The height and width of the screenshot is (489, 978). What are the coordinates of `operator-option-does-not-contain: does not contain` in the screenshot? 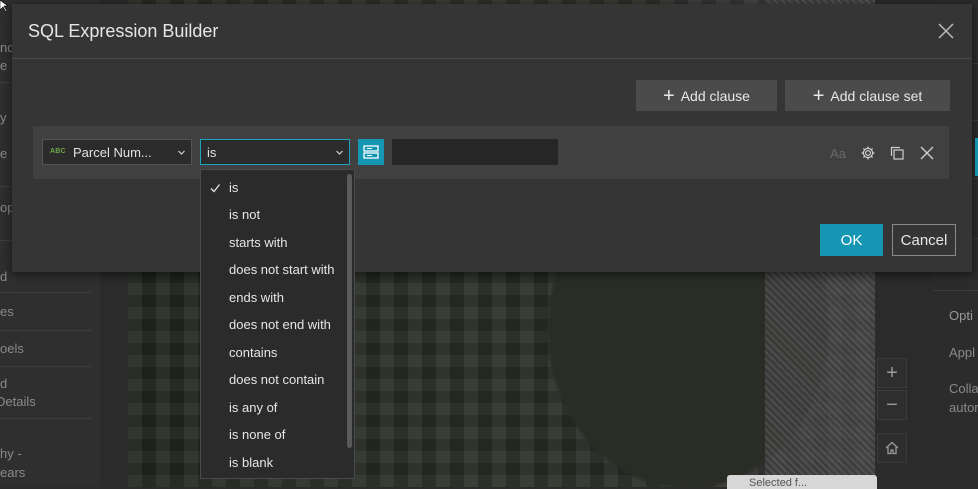 It's located at (273, 379).